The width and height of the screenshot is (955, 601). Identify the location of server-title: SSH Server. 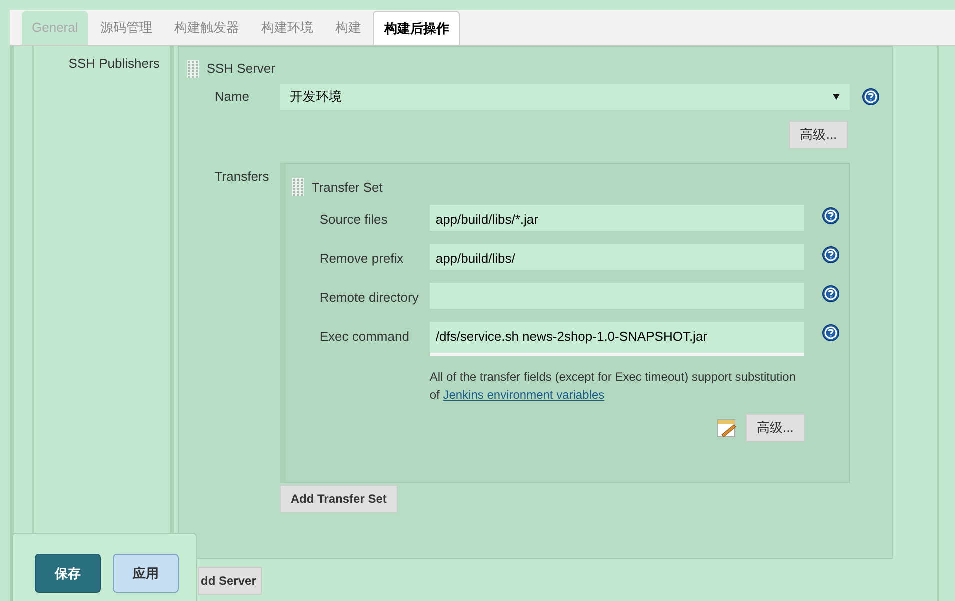
(241, 69).